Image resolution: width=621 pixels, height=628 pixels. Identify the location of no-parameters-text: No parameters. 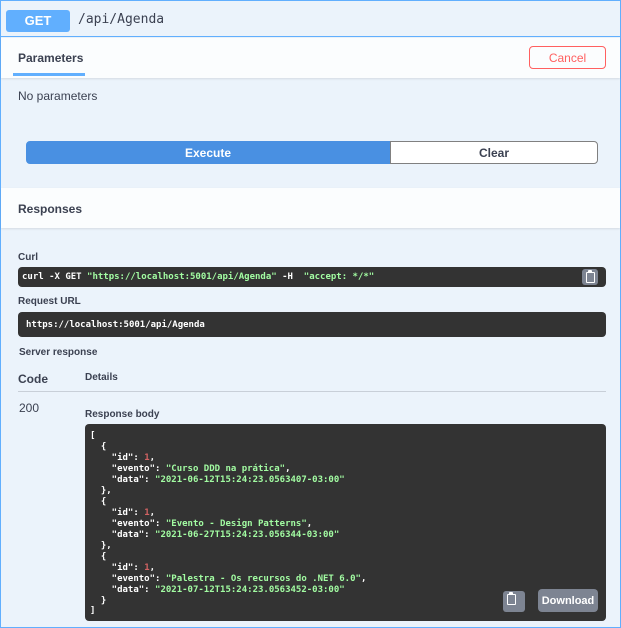
(58, 96).